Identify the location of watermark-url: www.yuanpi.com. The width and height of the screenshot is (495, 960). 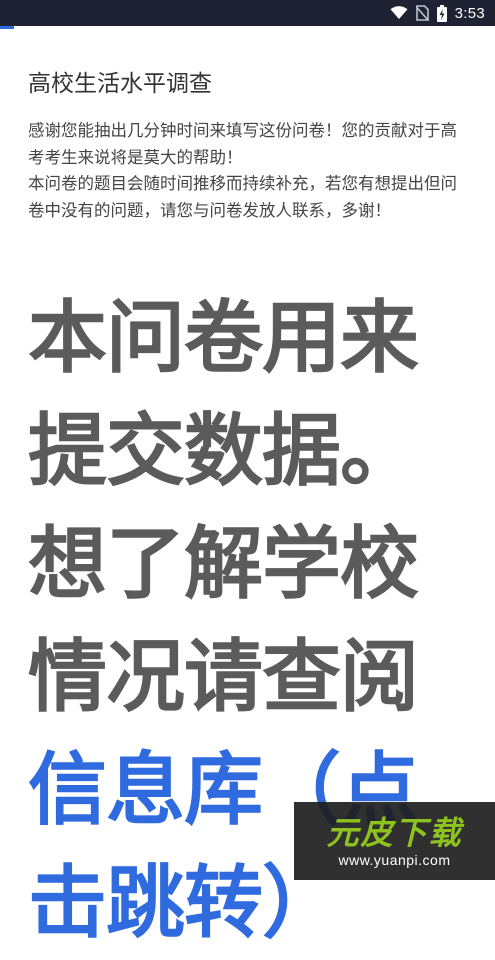
(394, 860).